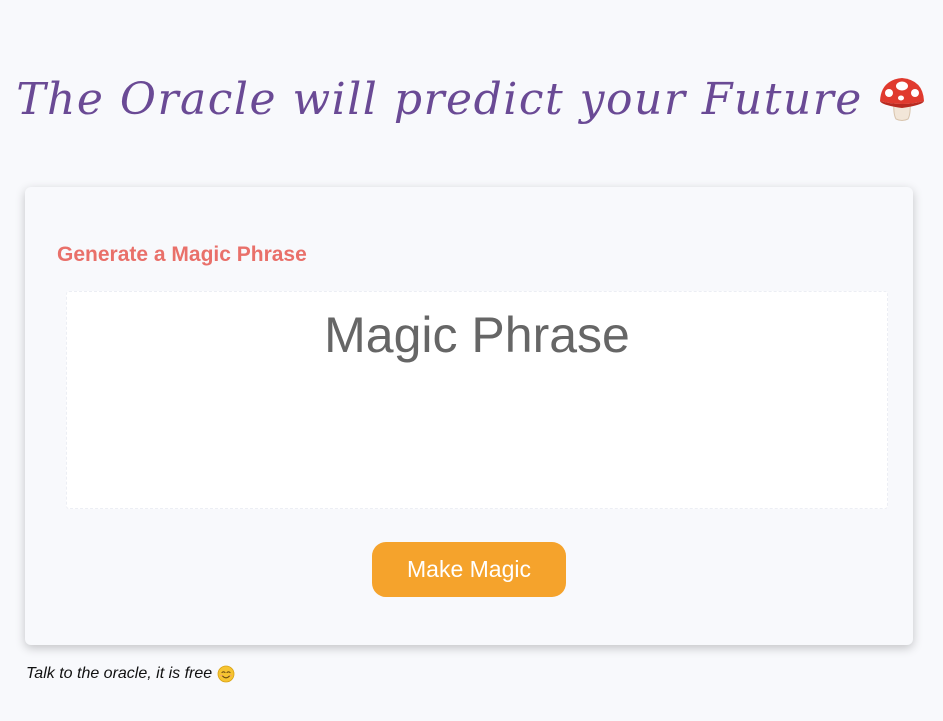 The width and height of the screenshot is (943, 721). I want to click on footer-text: Talk to the oracle, it is free, so click(119, 673).